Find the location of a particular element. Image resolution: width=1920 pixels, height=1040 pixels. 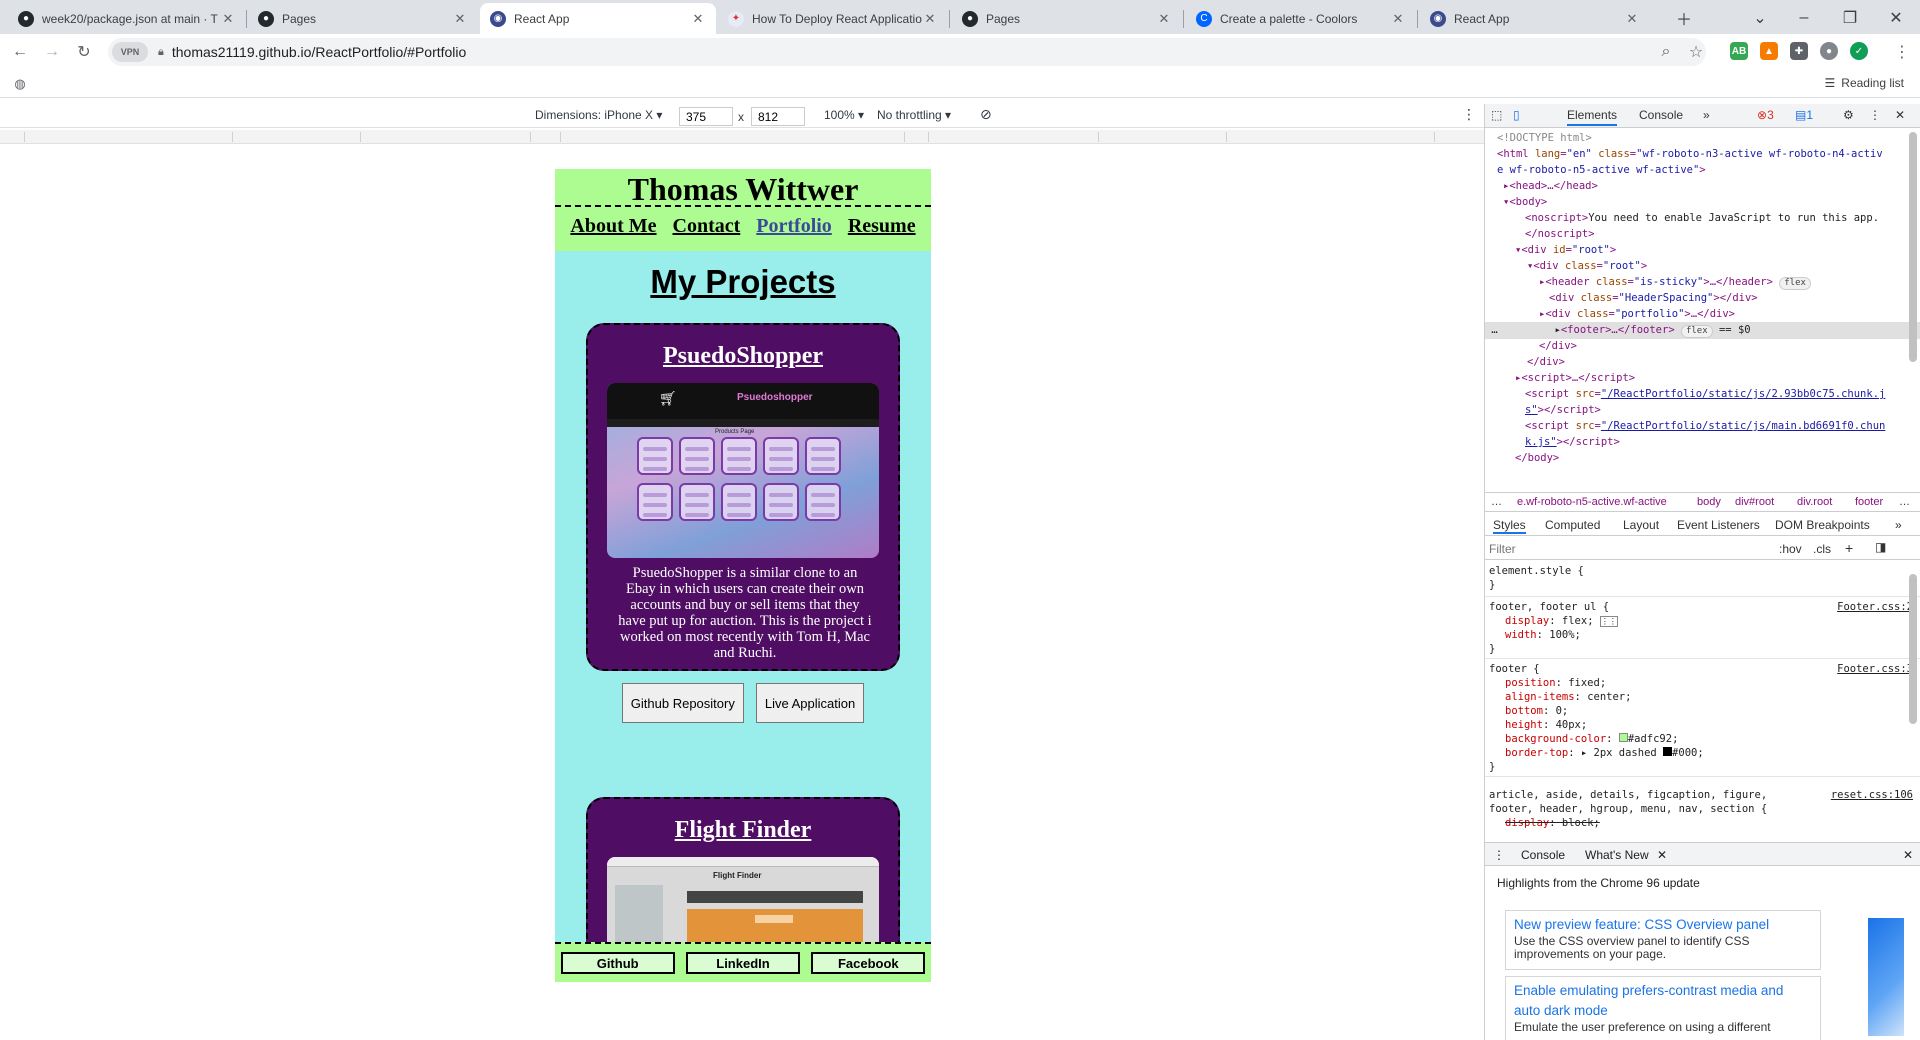

tab-search-icon: ⌄ is located at coordinates (1760, 18).